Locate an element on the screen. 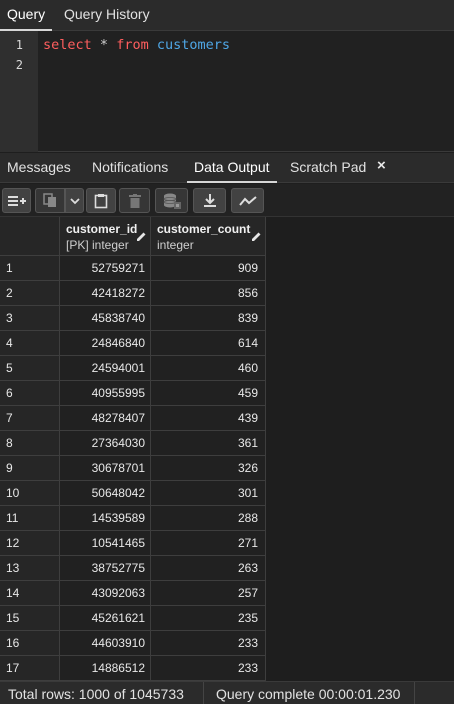 The width and height of the screenshot is (454, 704). customer-id-cell: 40955995 is located at coordinates (105, 393).